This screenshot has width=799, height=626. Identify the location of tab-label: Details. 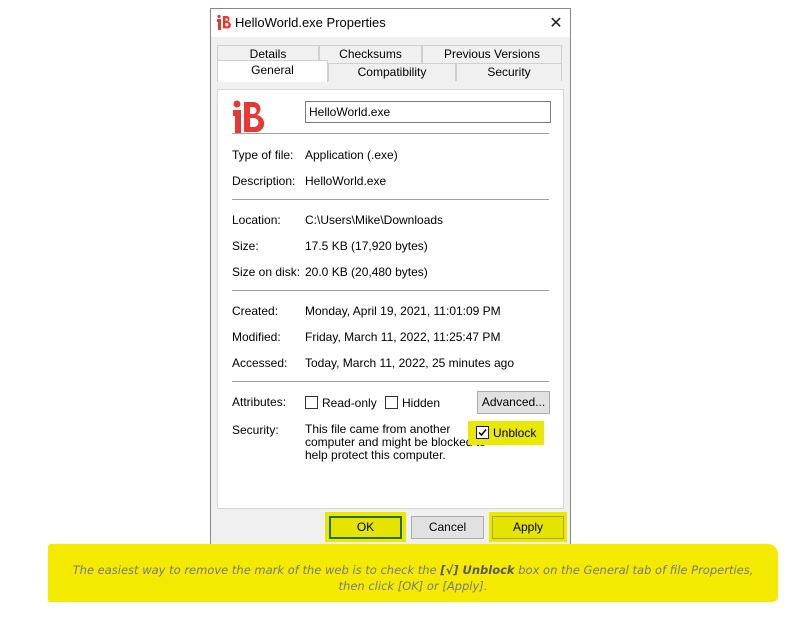
(268, 54).